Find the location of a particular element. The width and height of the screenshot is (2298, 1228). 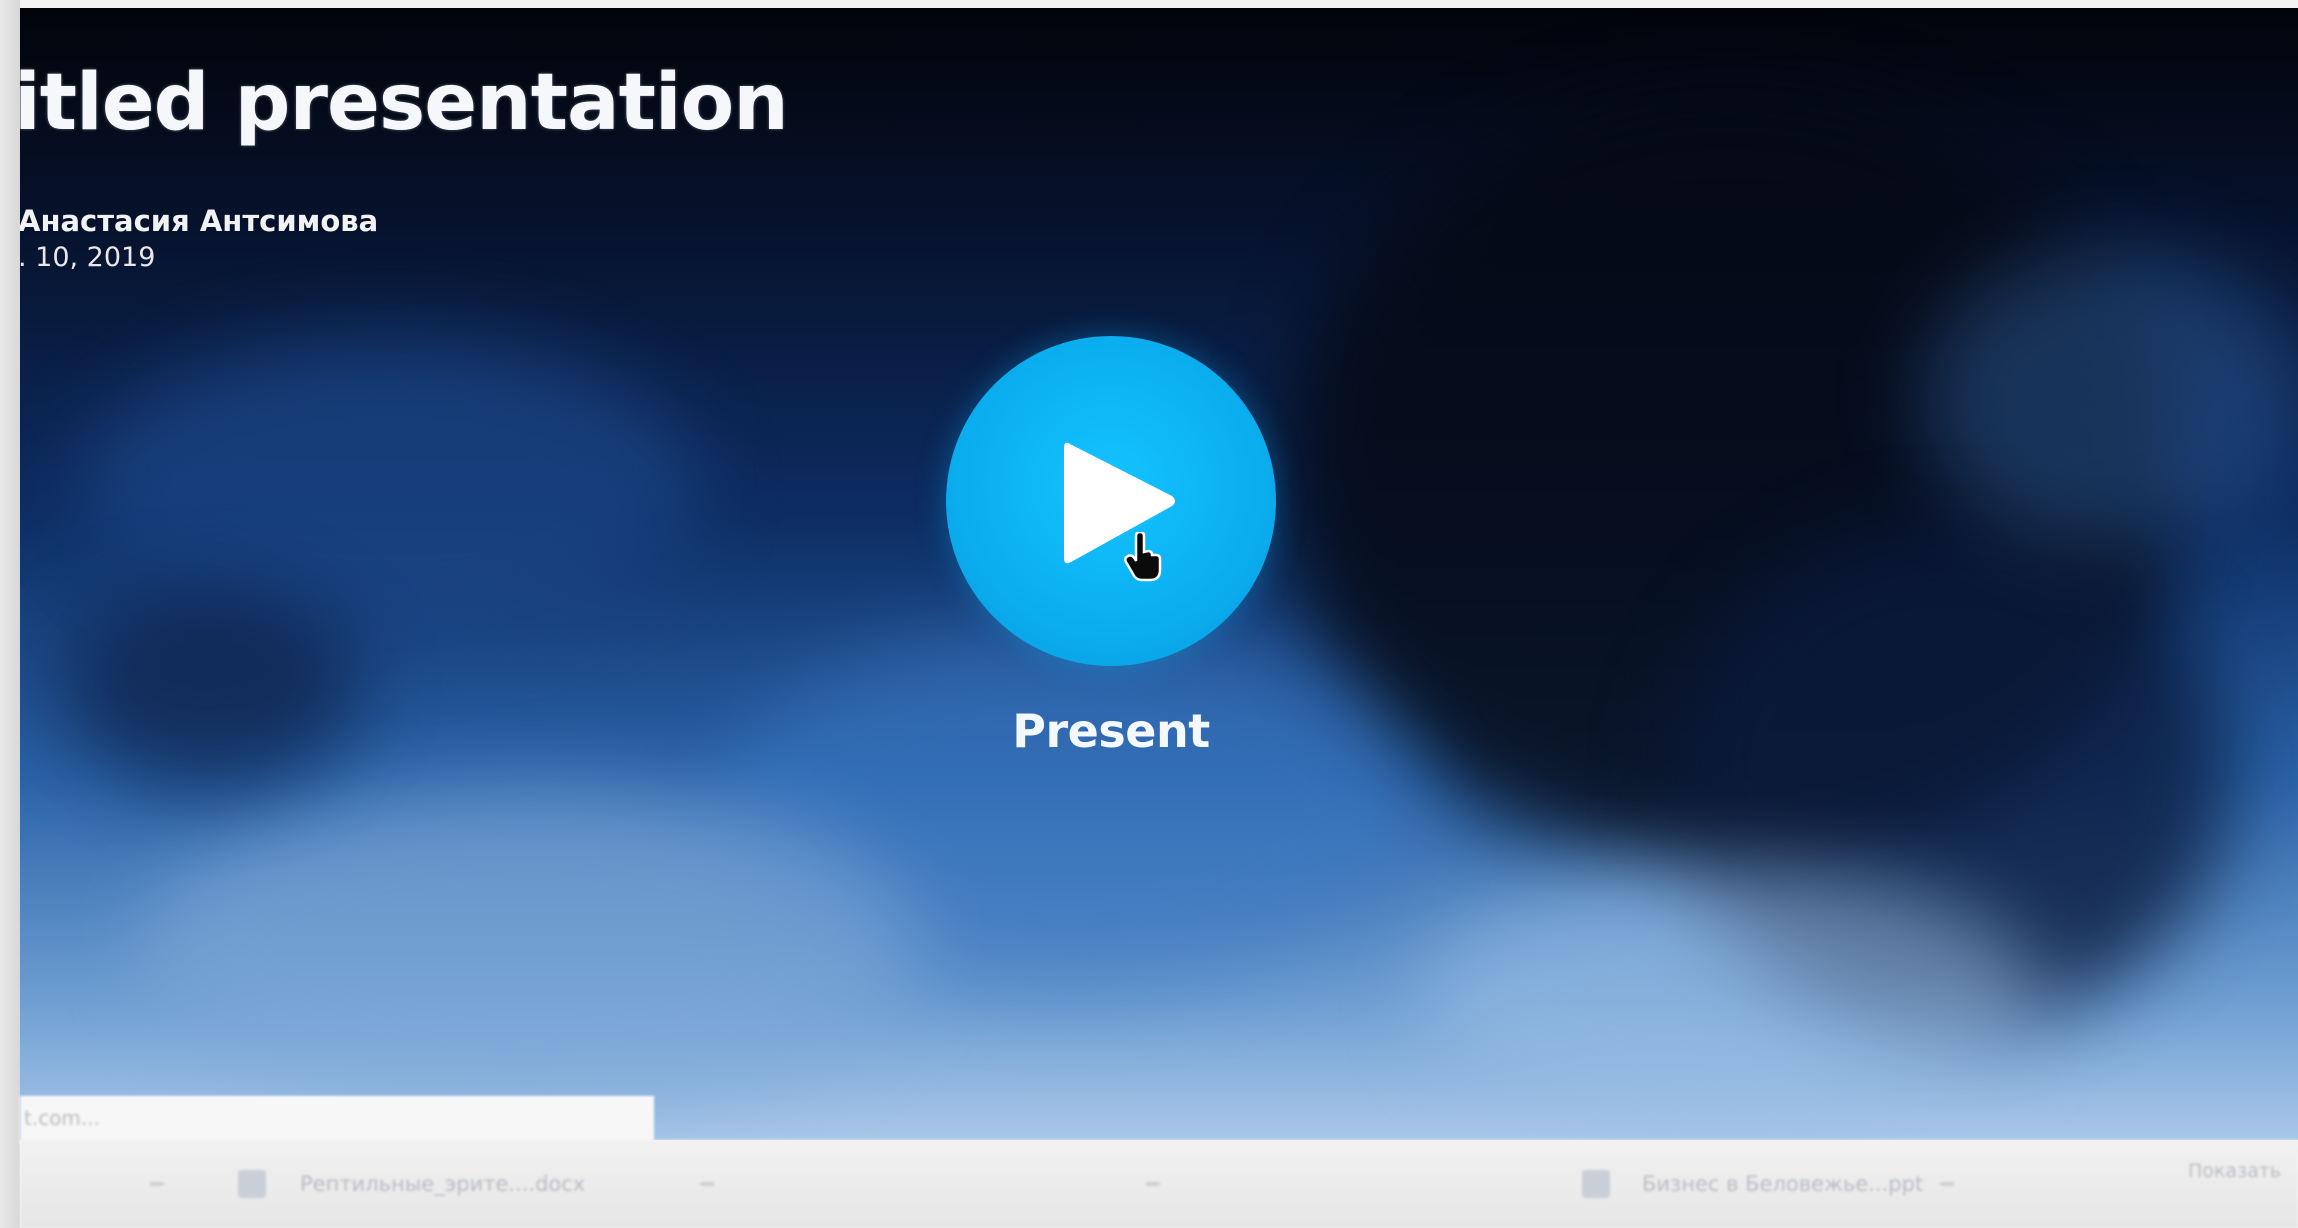

play-icon is located at coordinates (1119, 503).